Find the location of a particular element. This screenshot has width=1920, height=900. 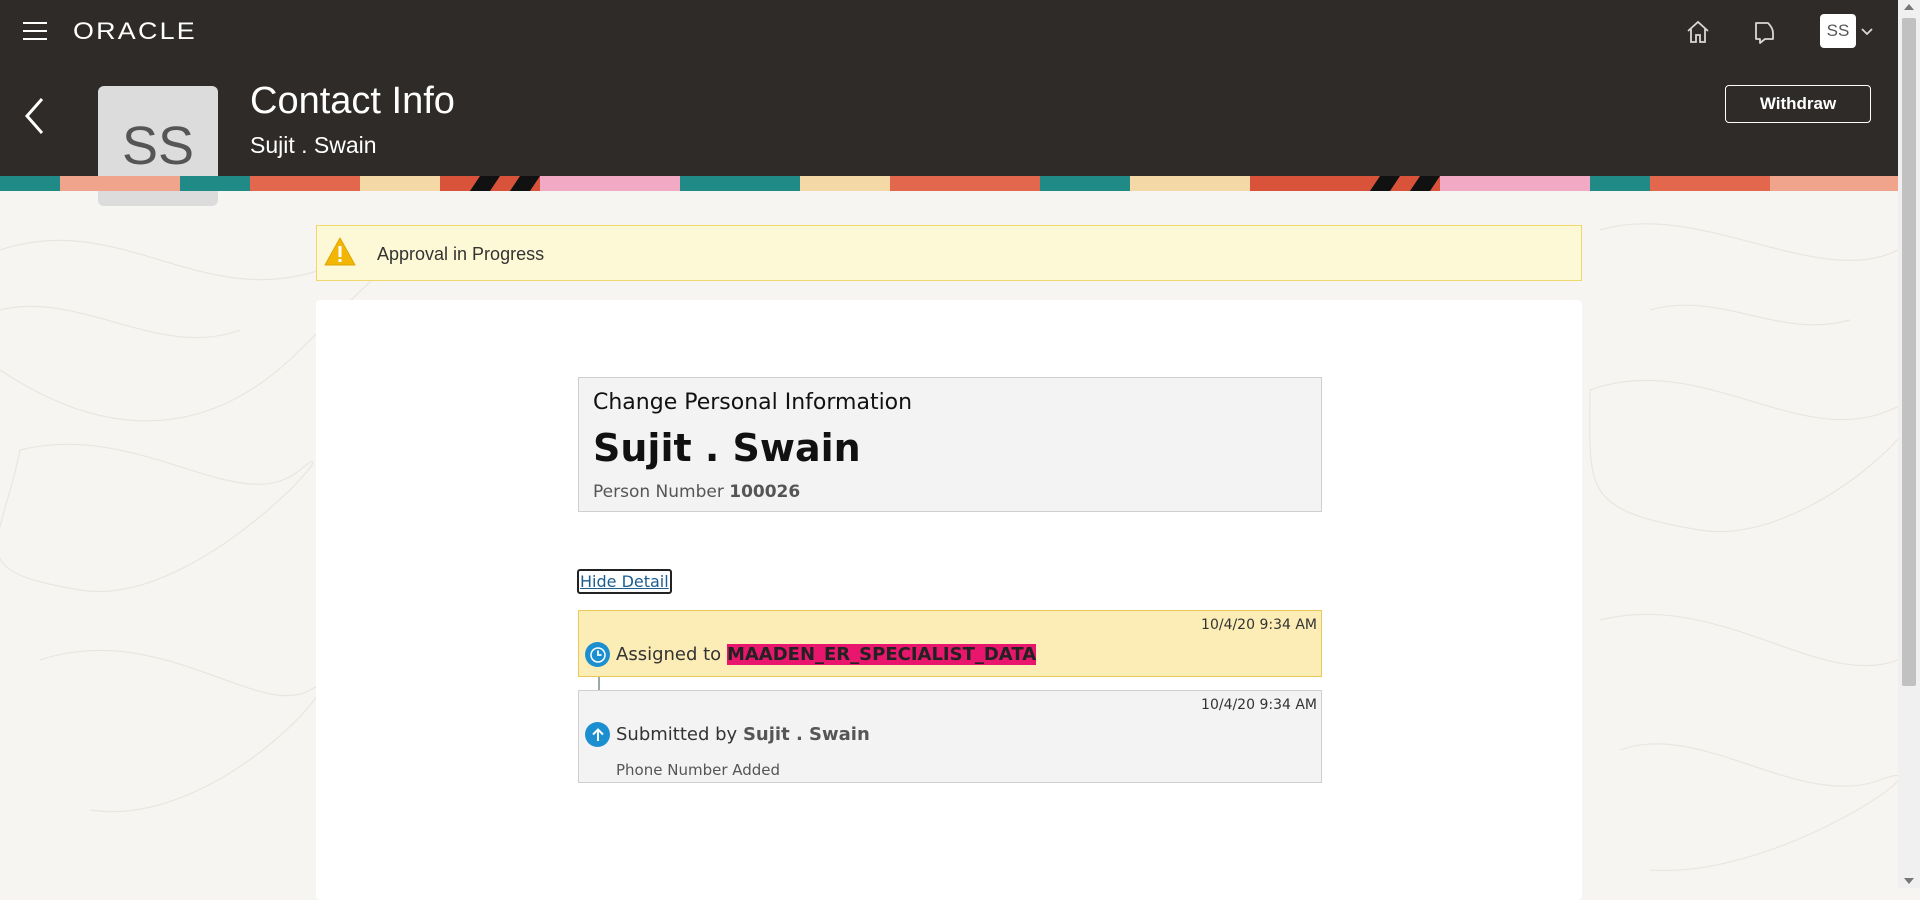

page-title: Contact Info is located at coordinates (352, 101).